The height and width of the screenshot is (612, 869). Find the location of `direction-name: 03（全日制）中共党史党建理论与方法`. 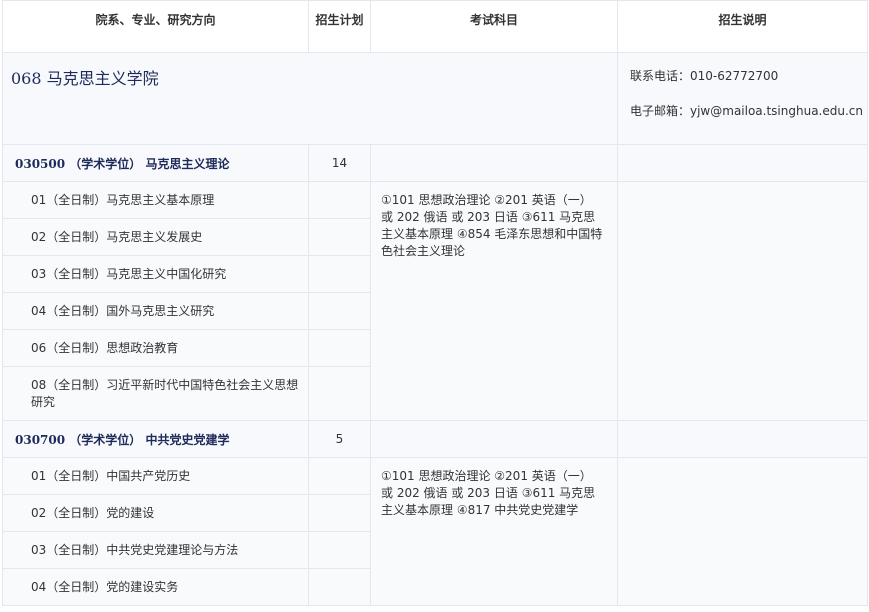

direction-name: 03（全日制）中共党史党建理论与方法 is located at coordinates (135, 549).